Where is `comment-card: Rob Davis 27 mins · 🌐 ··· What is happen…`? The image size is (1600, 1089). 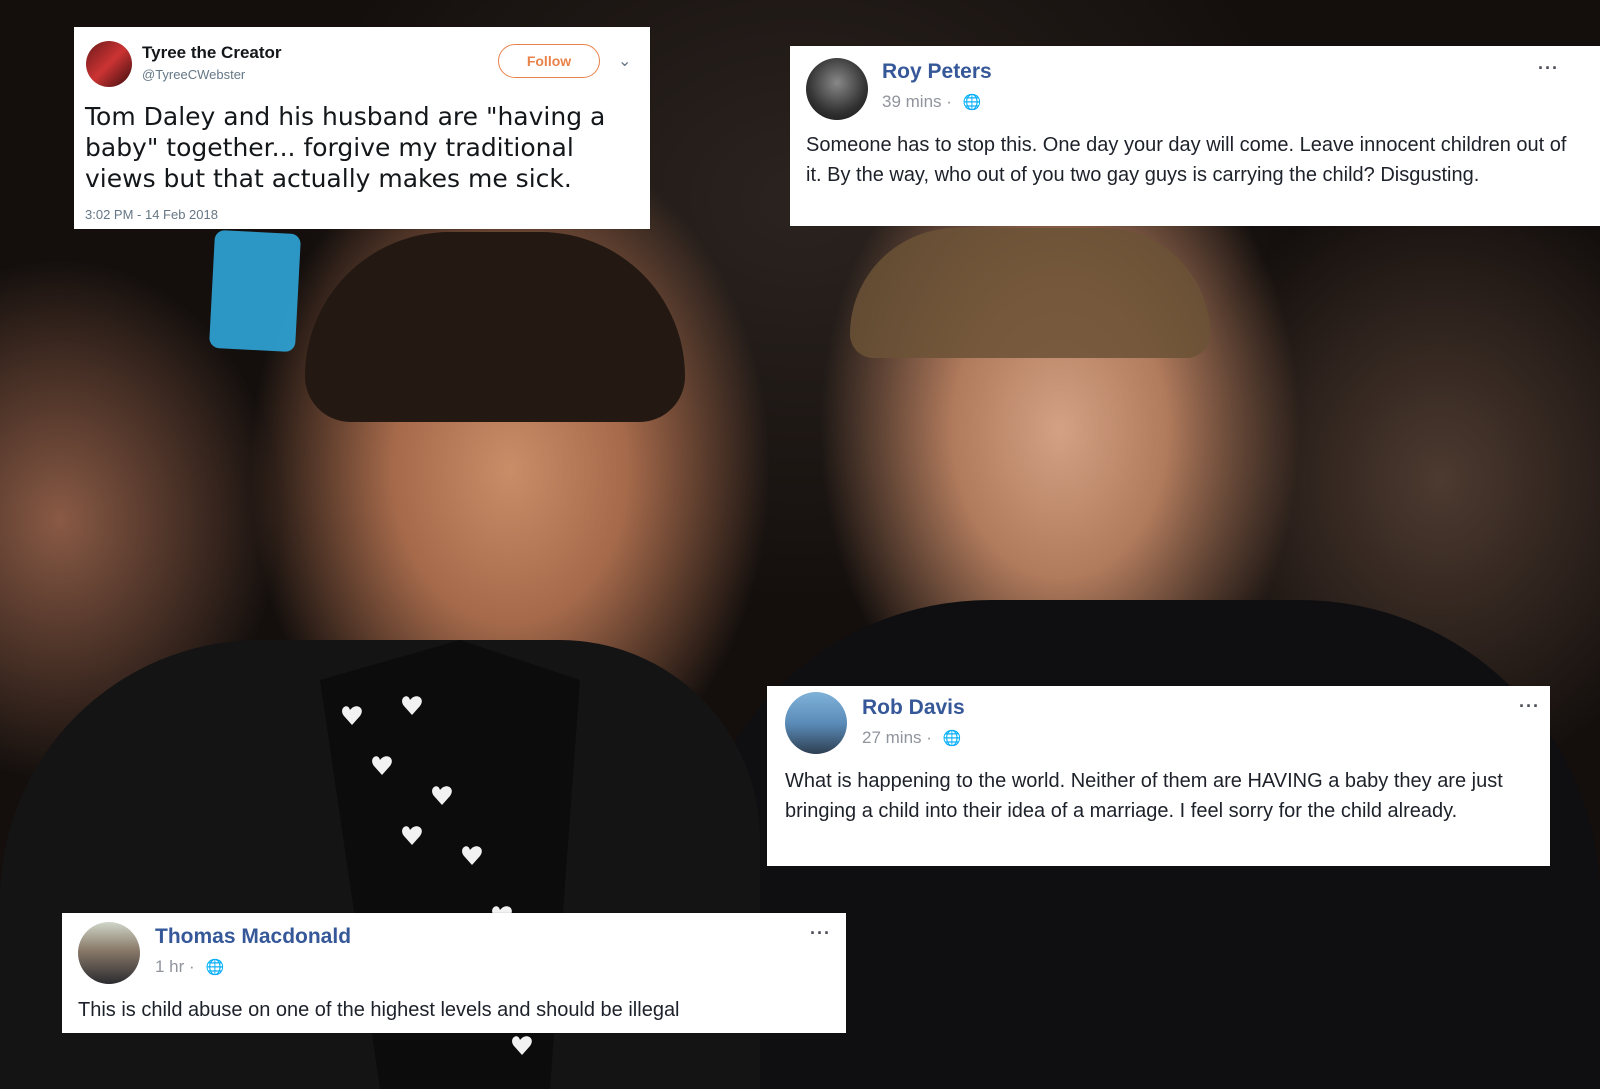
comment-card: Rob Davis 27 mins · 🌐 ··· What is happen… is located at coordinates (1158, 776).